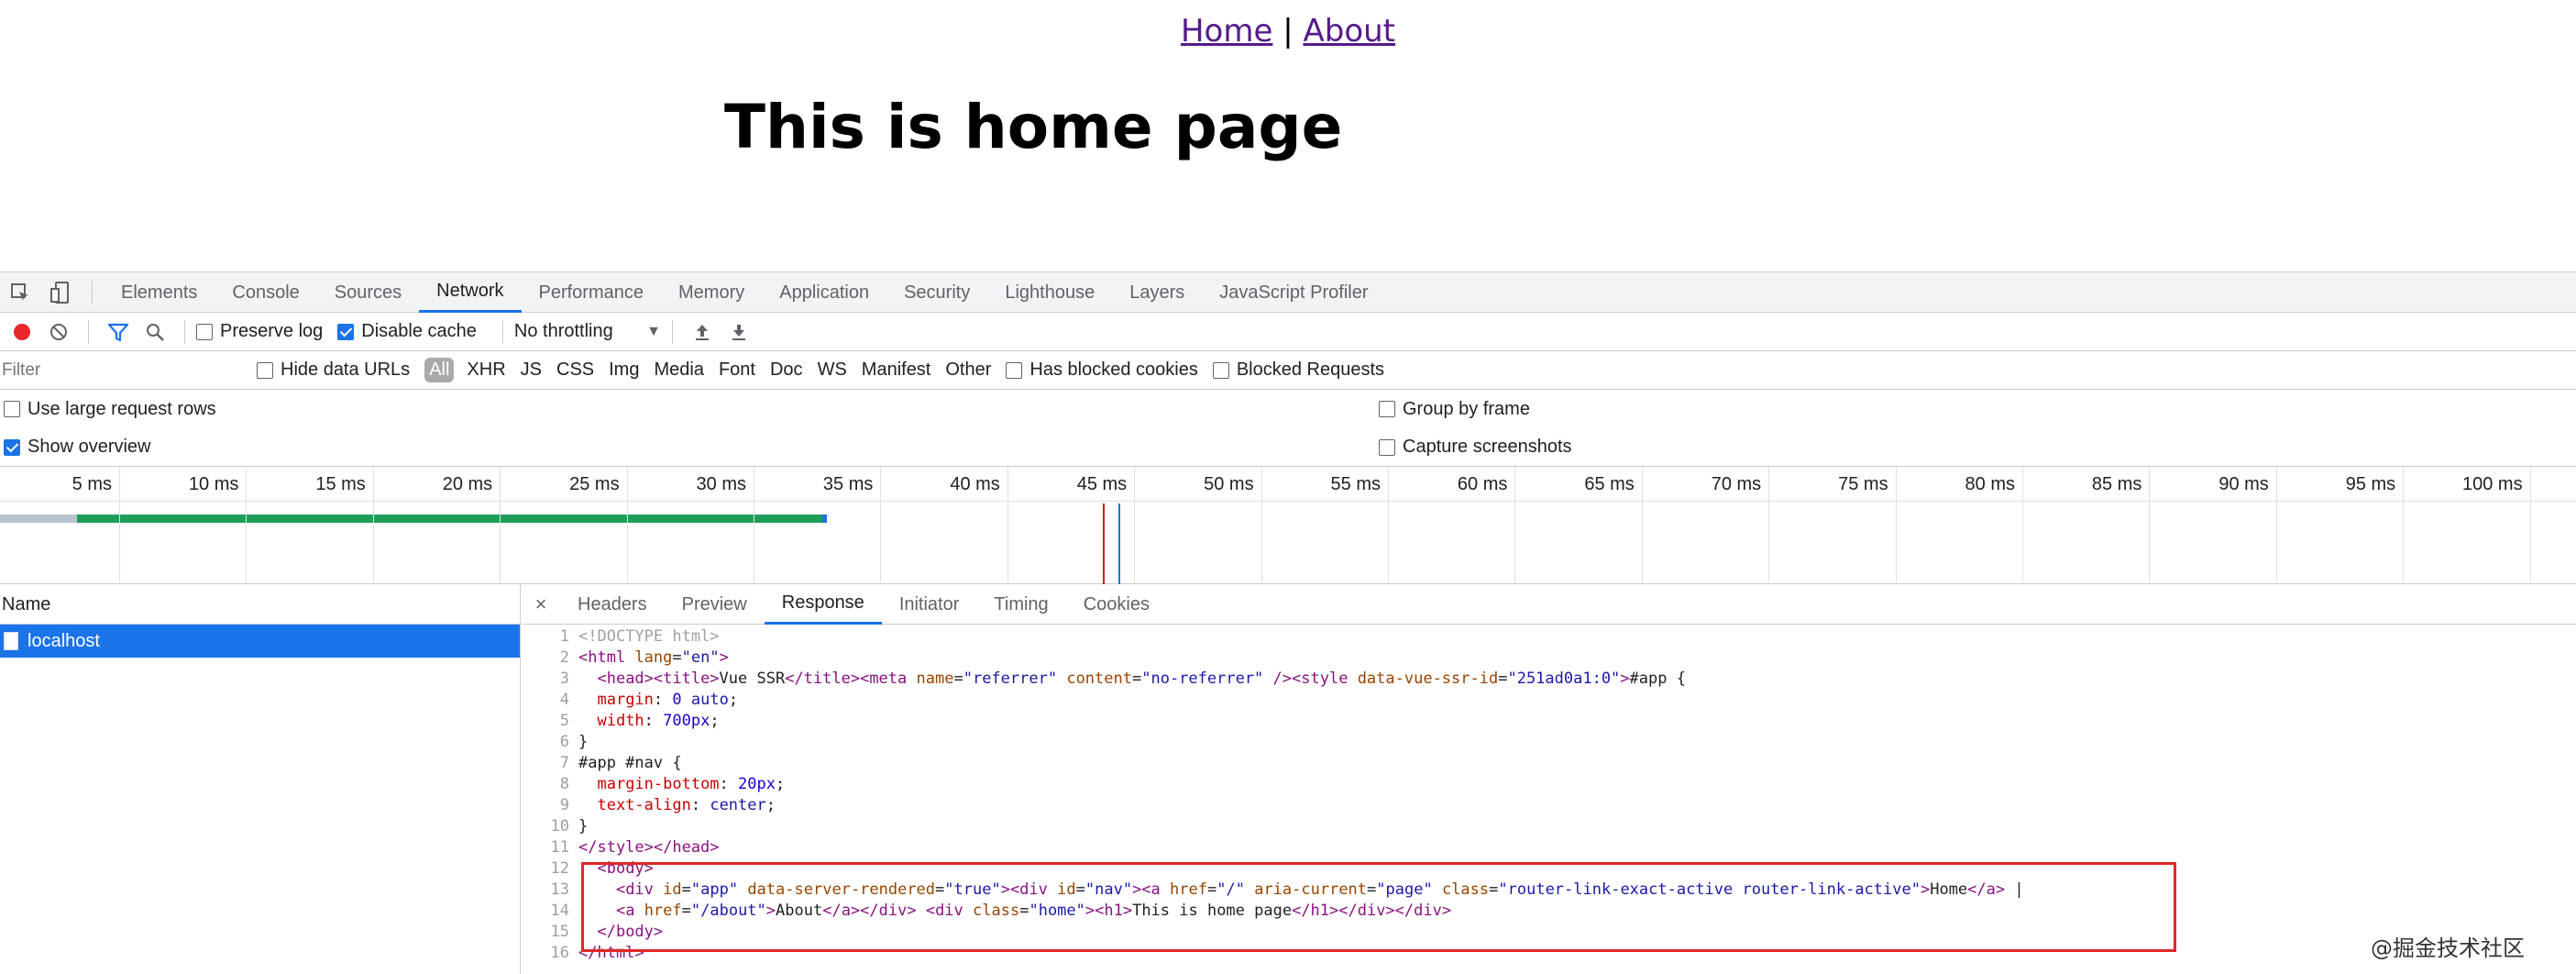  What do you see at coordinates (564, 721) in the screenshot?
I see `line-number: 5` at bounding box center [564, 721].